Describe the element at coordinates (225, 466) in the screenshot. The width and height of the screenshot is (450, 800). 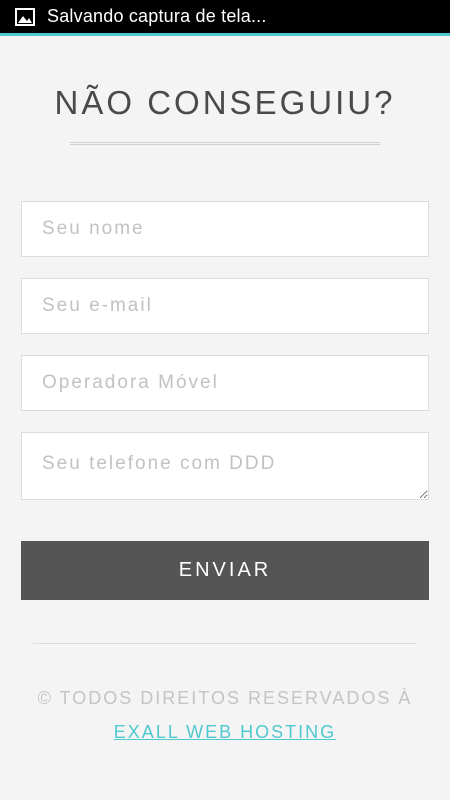
I see `phone-textarea` at that location.